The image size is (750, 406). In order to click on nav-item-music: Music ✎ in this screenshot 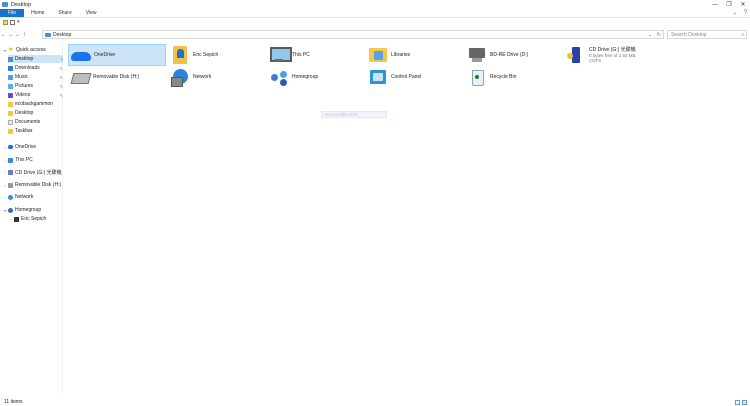, I will do `click(35, 77)`.